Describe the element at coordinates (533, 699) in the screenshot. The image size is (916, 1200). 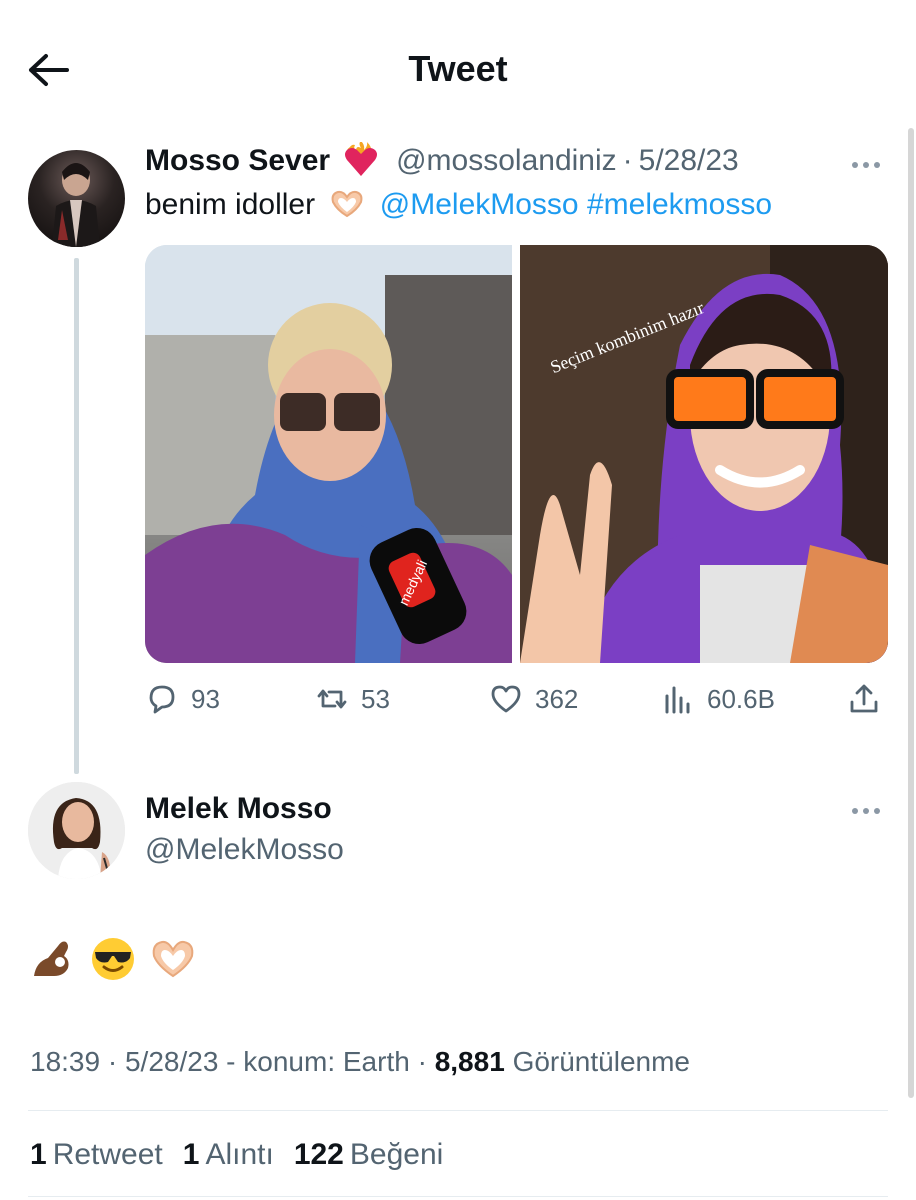
I see `like-button: 362` at that location.